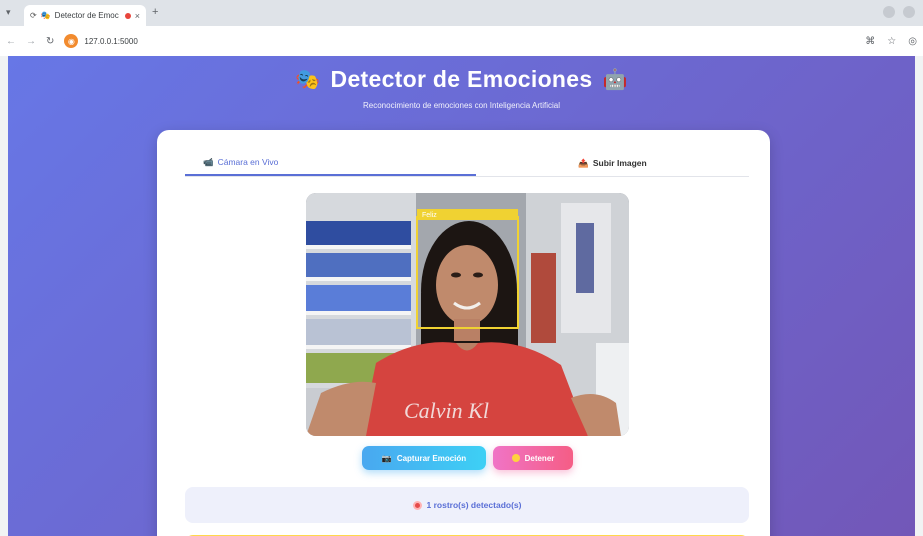 This screenshot has height=536, width=923. I want to click on video-camera-icon: 📹, so click(208, 161).